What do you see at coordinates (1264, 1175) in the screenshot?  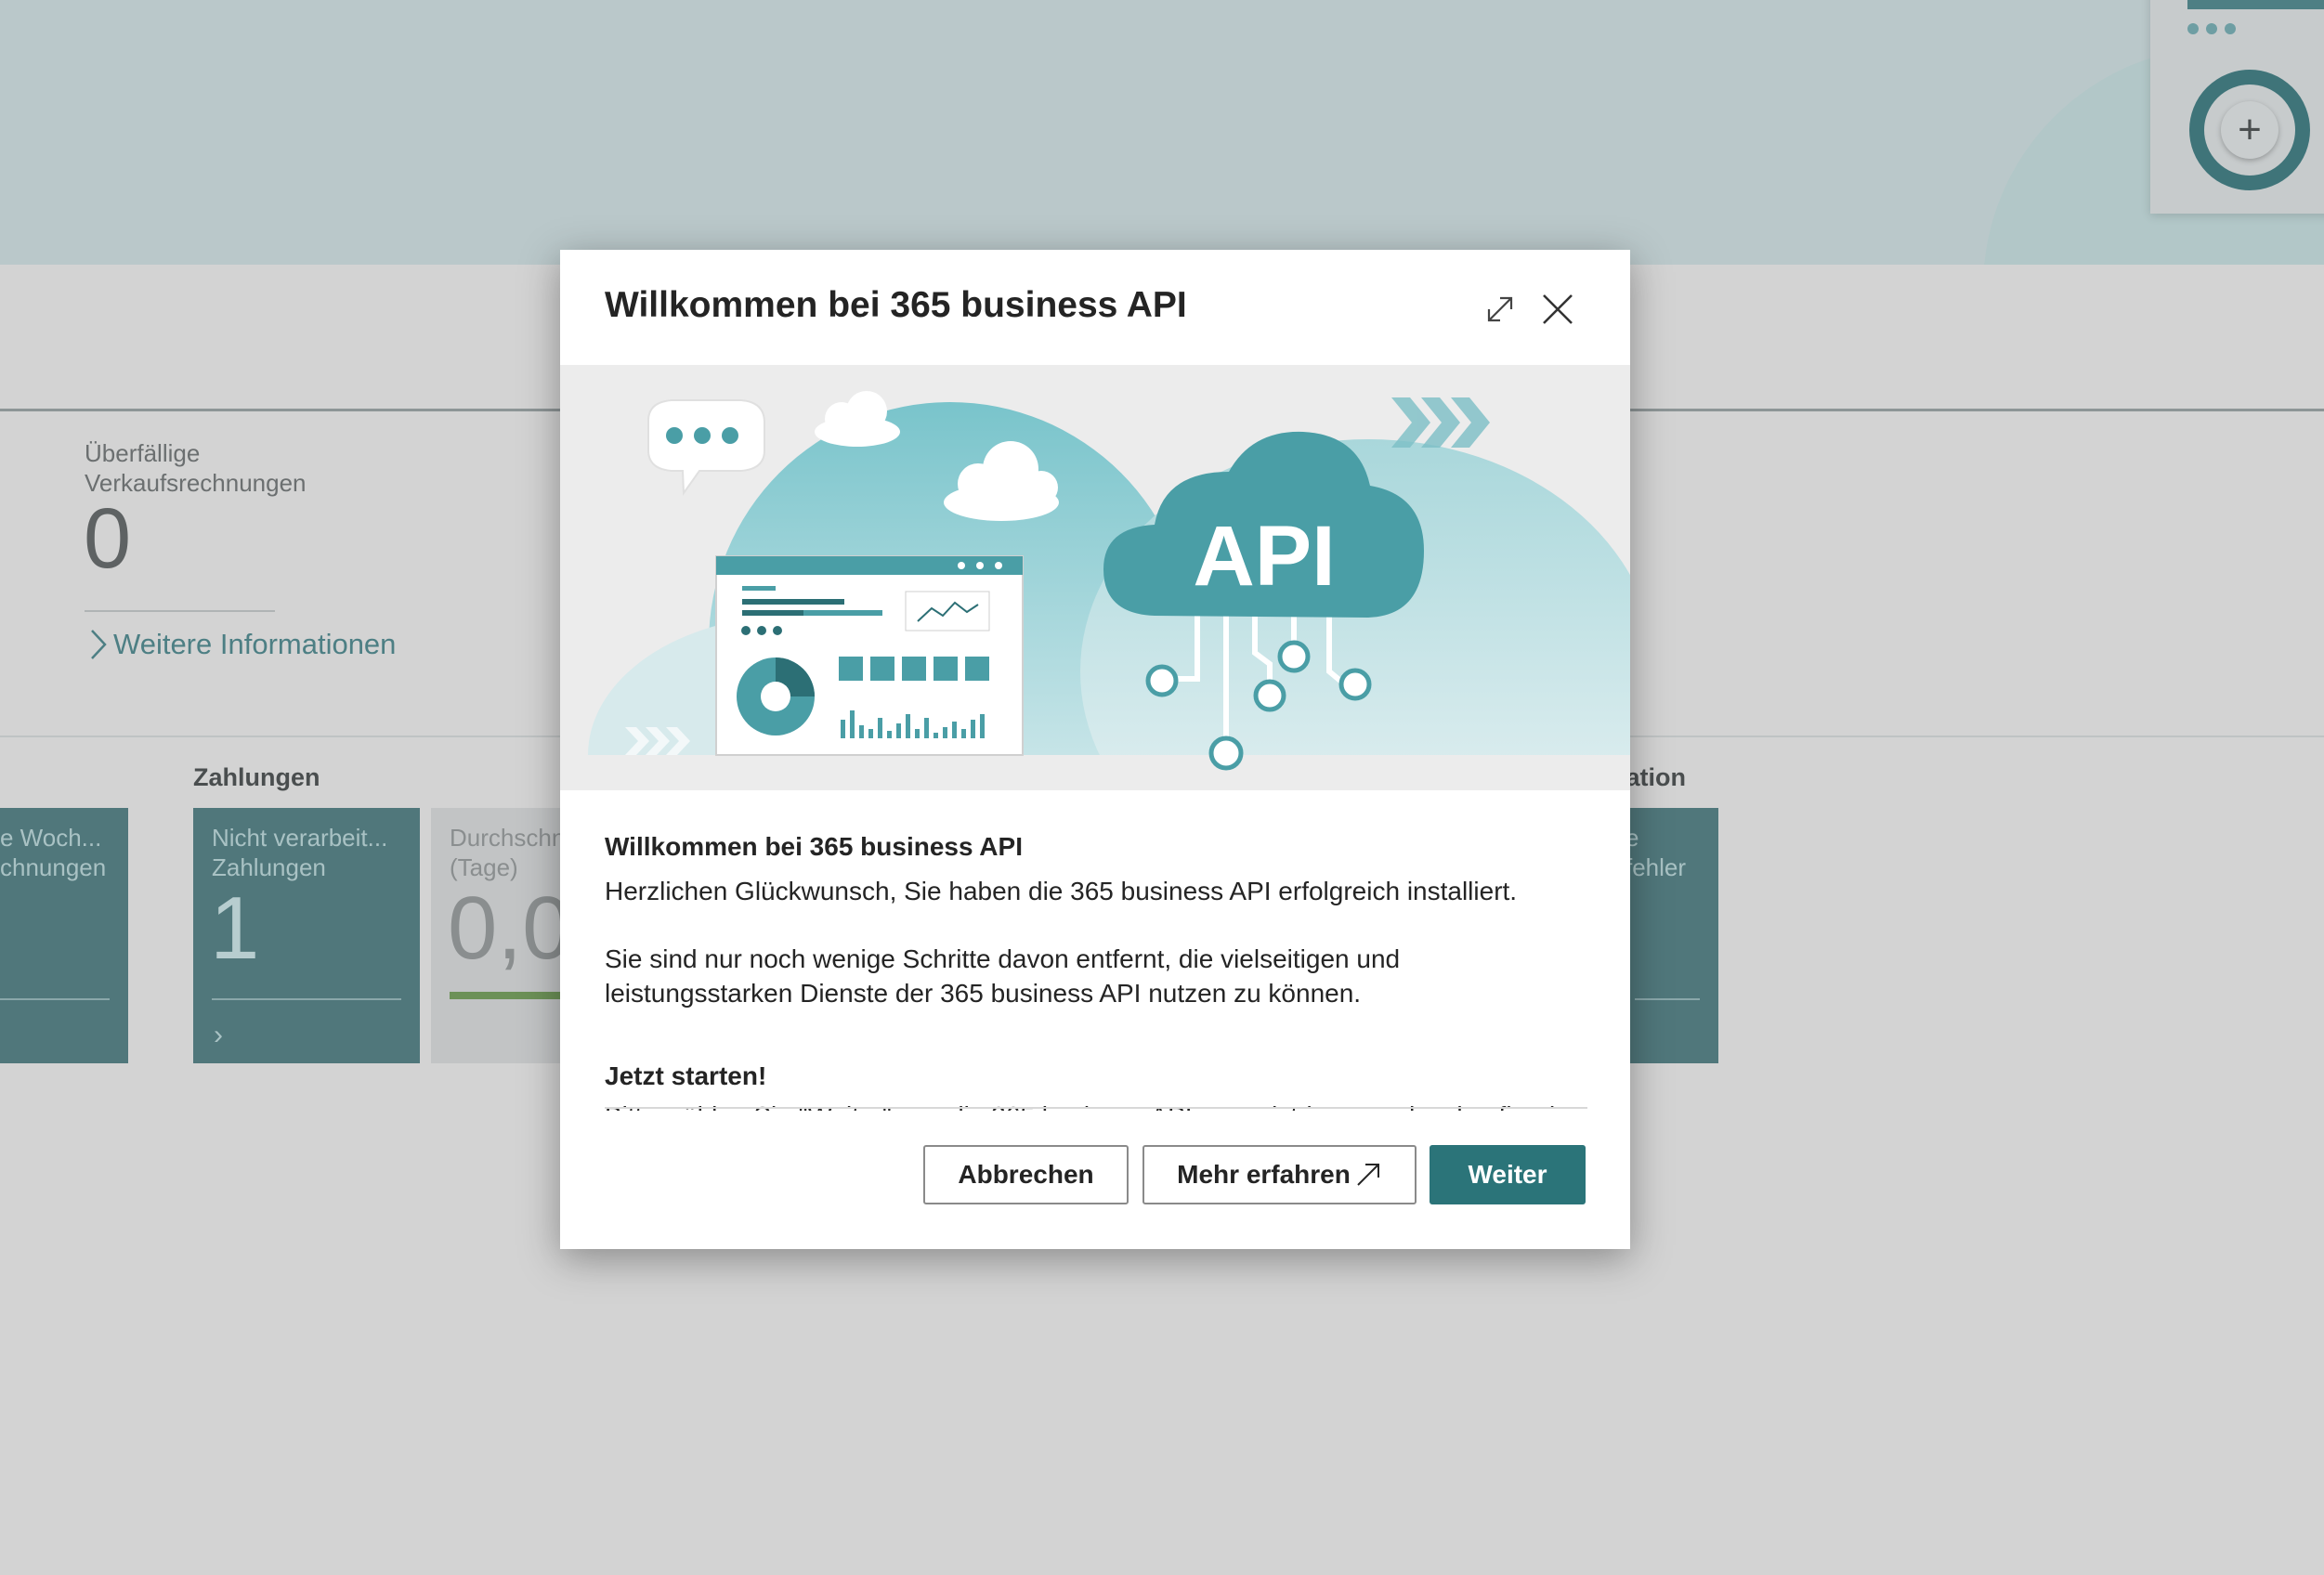 I see `learn-more-label: Mehr erfahren` at bounding box center [1264, 1175].